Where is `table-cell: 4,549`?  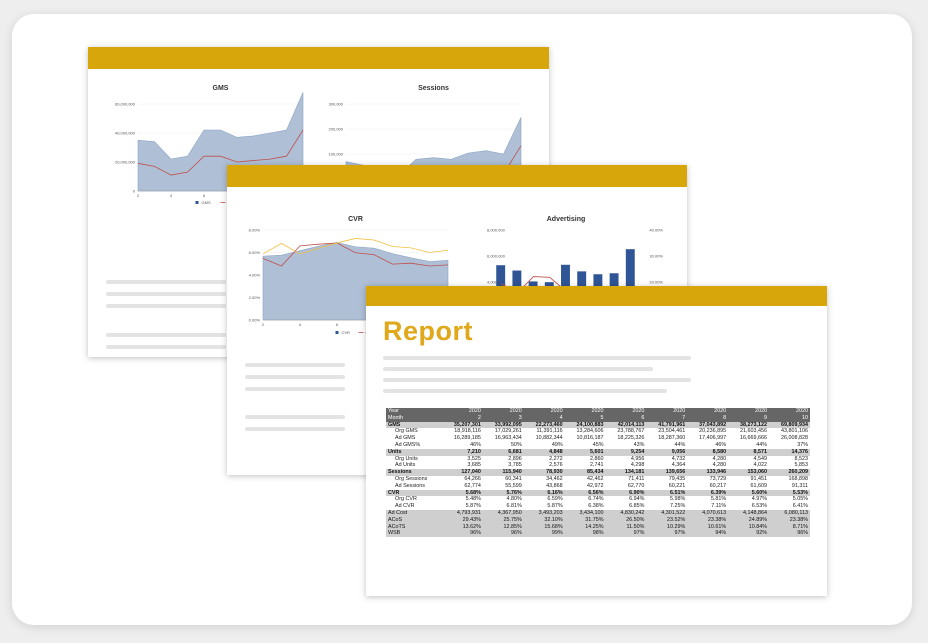 table-cell: 4,549 is located at coordinates (748, 459).